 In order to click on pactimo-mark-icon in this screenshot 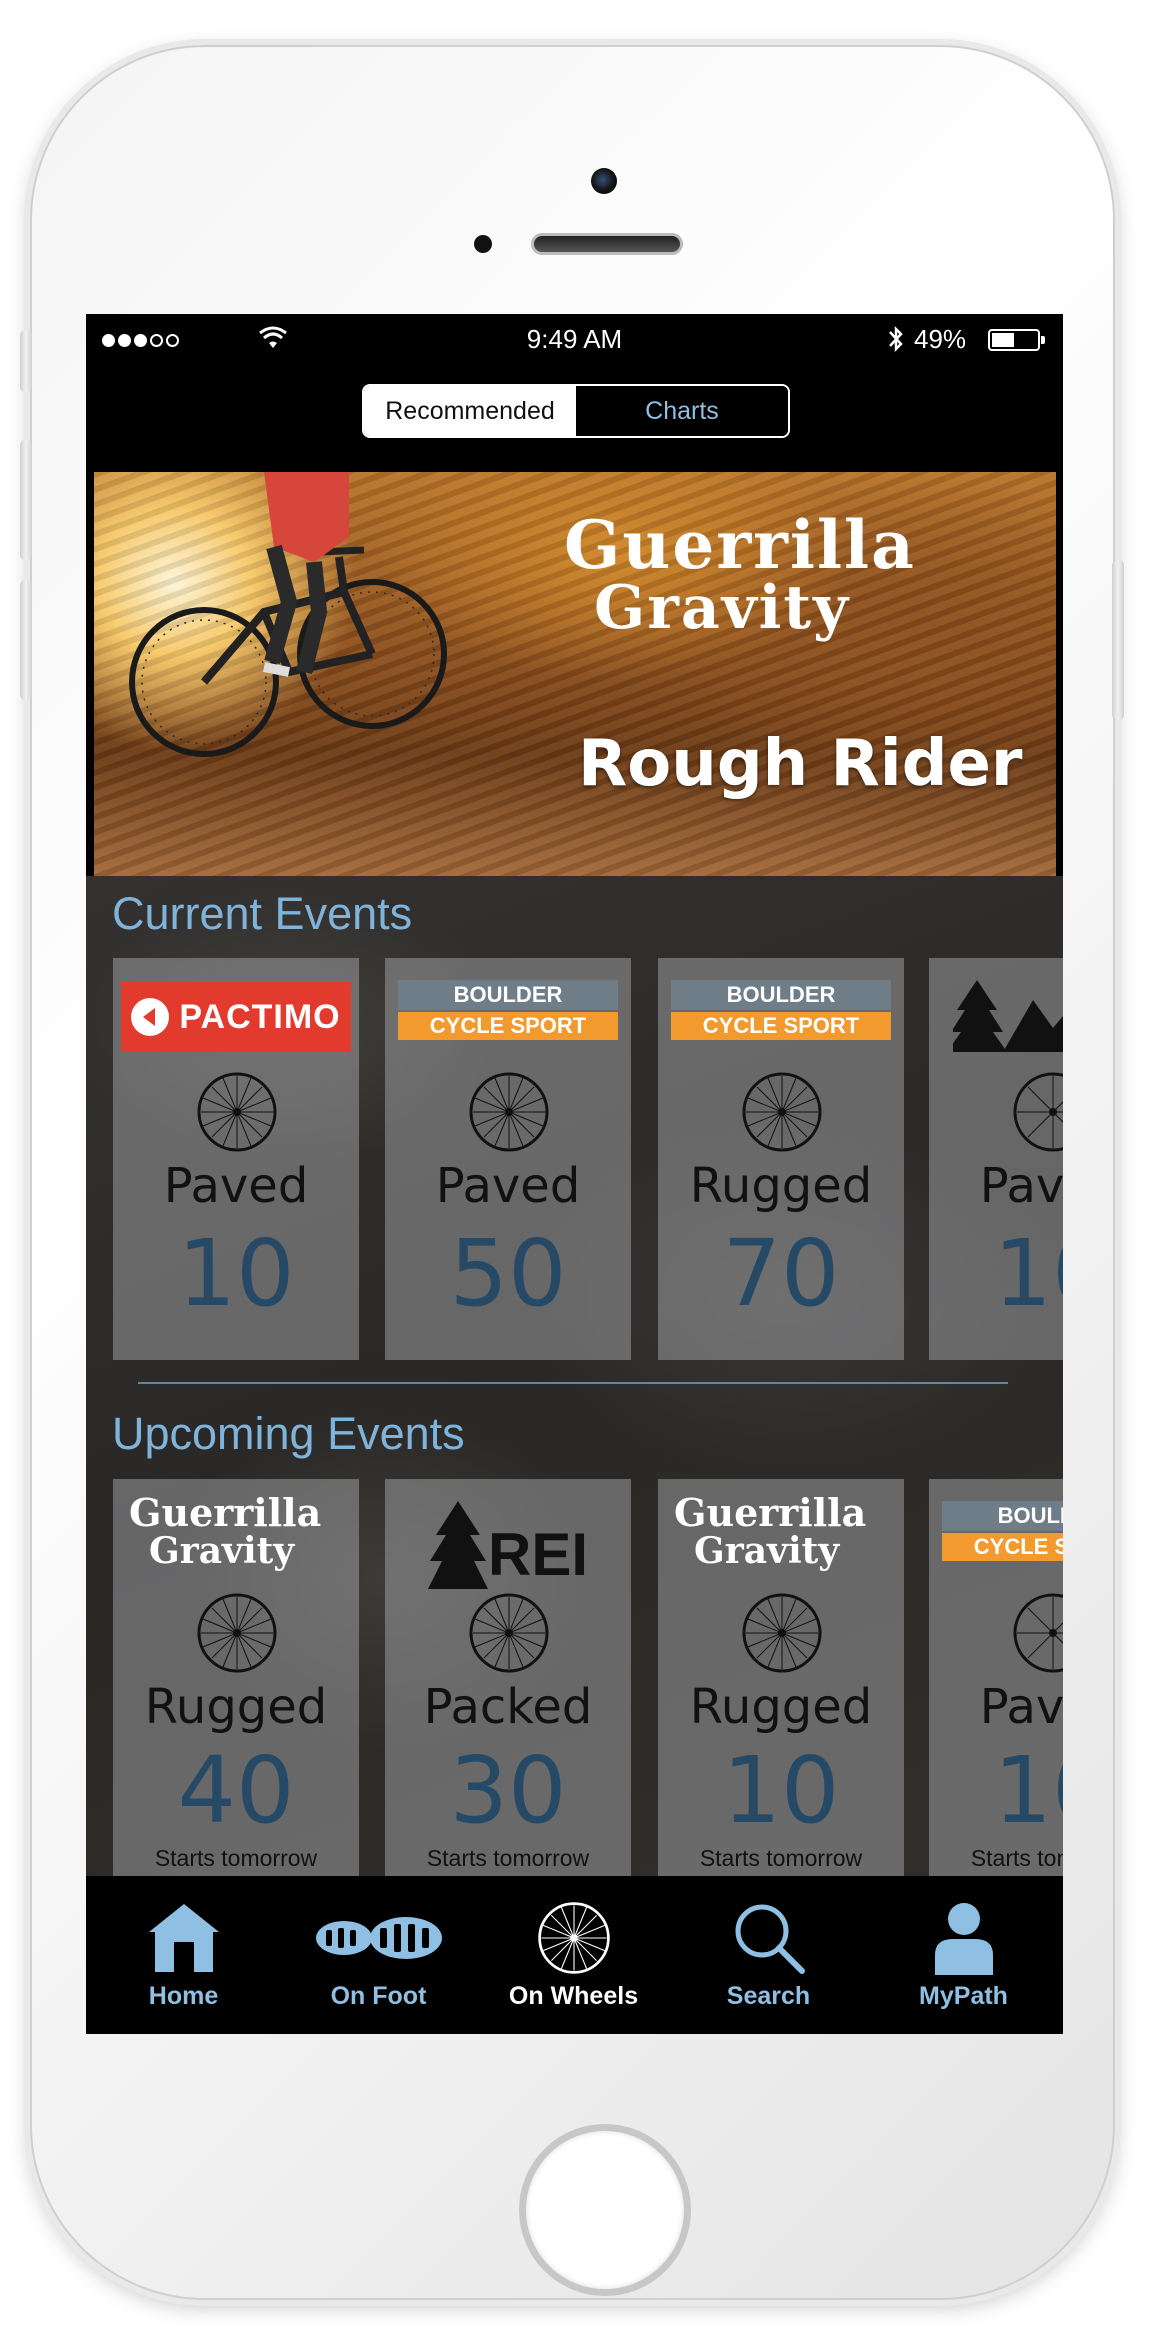, I will do `click(150, 1017)`.